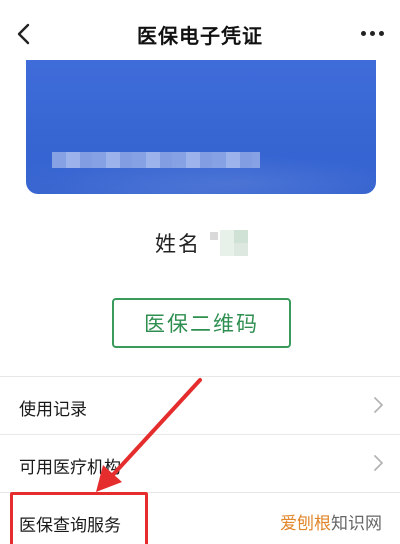 The height and width of the screenshot is (544, 400). I want to click on name-label: 姓名, so click(178, 244).